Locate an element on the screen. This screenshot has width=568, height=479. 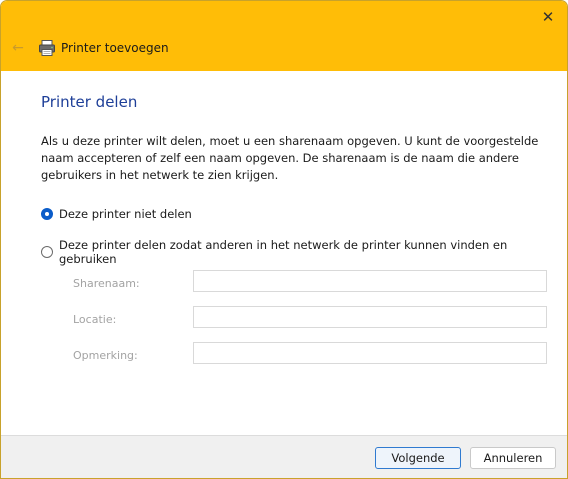
sharename-label: Sharenaam: is located at coordinates (106, 283).